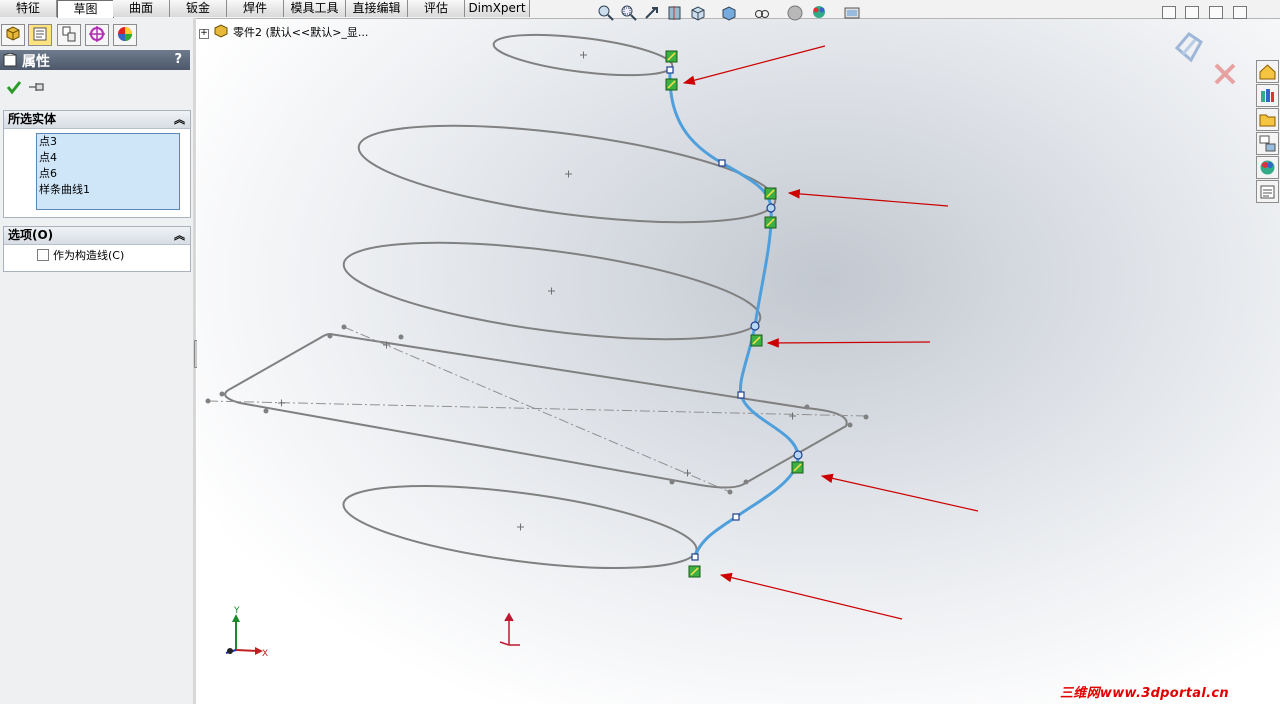 This screenshot has width=1280, height=704. Describe the element at coordinates (1267, 95) in the screenshot. I see `design-library-icon` at that location.